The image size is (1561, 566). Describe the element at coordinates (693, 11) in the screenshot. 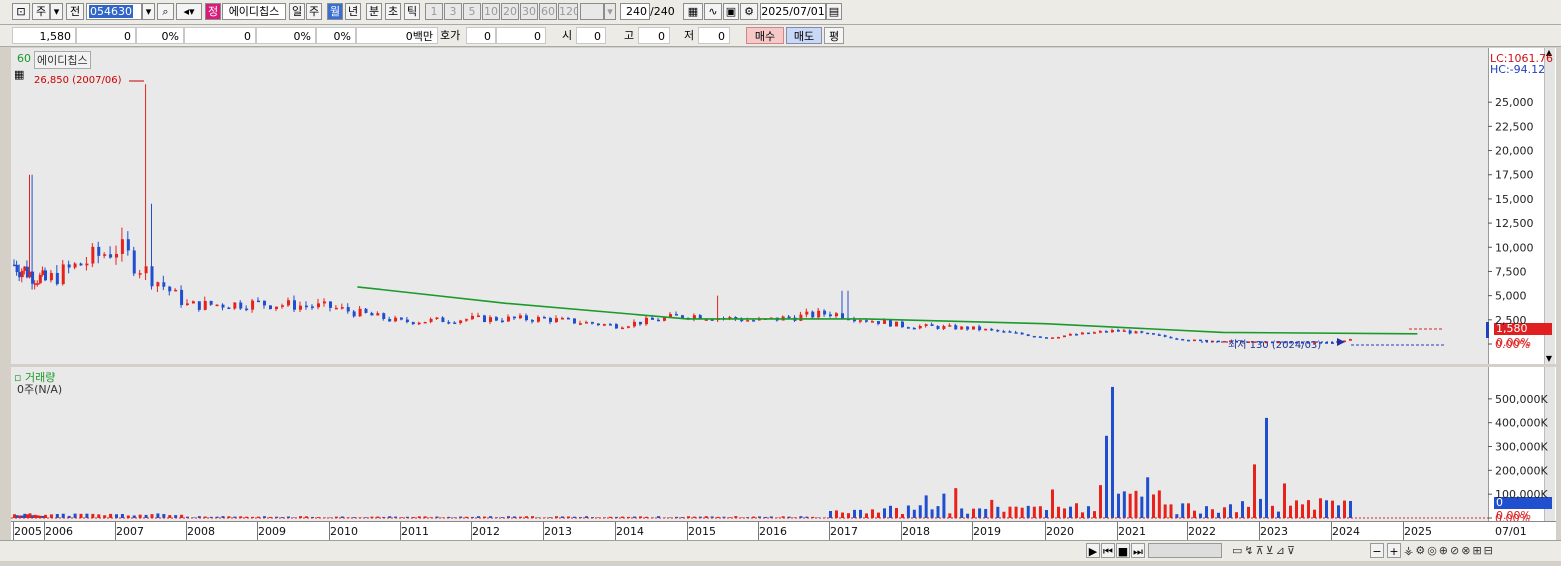

I see `grid-icon: ▦` at that location.